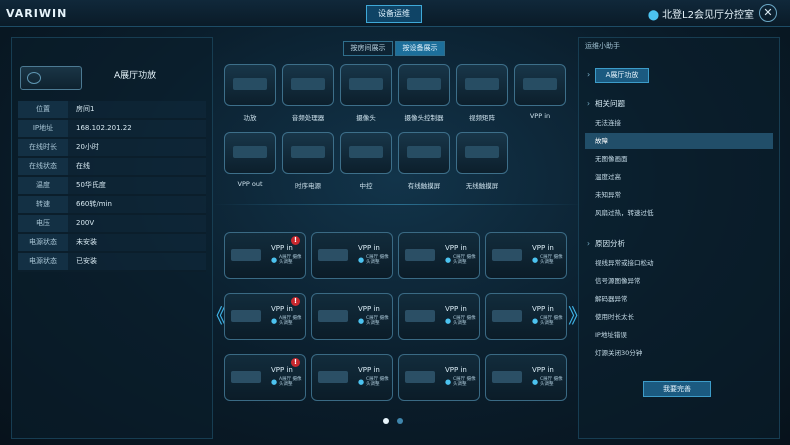  Describe the element at coordinates (43, 205) in the screenshot. I see `info-key: 转速` at that location.